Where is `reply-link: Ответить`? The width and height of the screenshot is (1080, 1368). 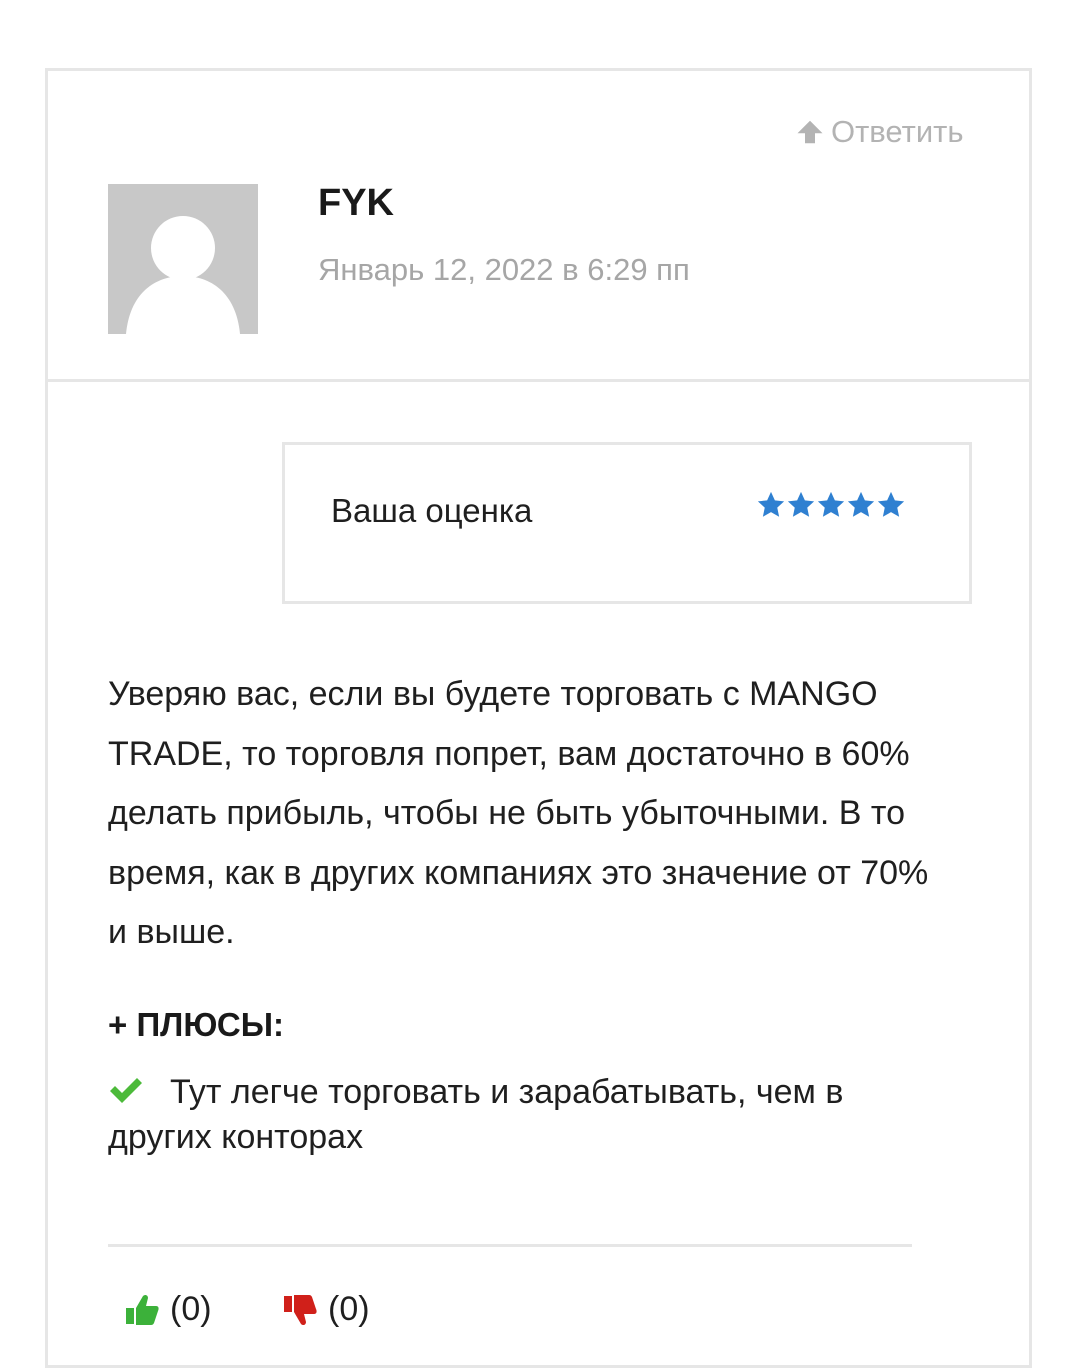
reply-link: Ответить is located at coordinates (879, 132).